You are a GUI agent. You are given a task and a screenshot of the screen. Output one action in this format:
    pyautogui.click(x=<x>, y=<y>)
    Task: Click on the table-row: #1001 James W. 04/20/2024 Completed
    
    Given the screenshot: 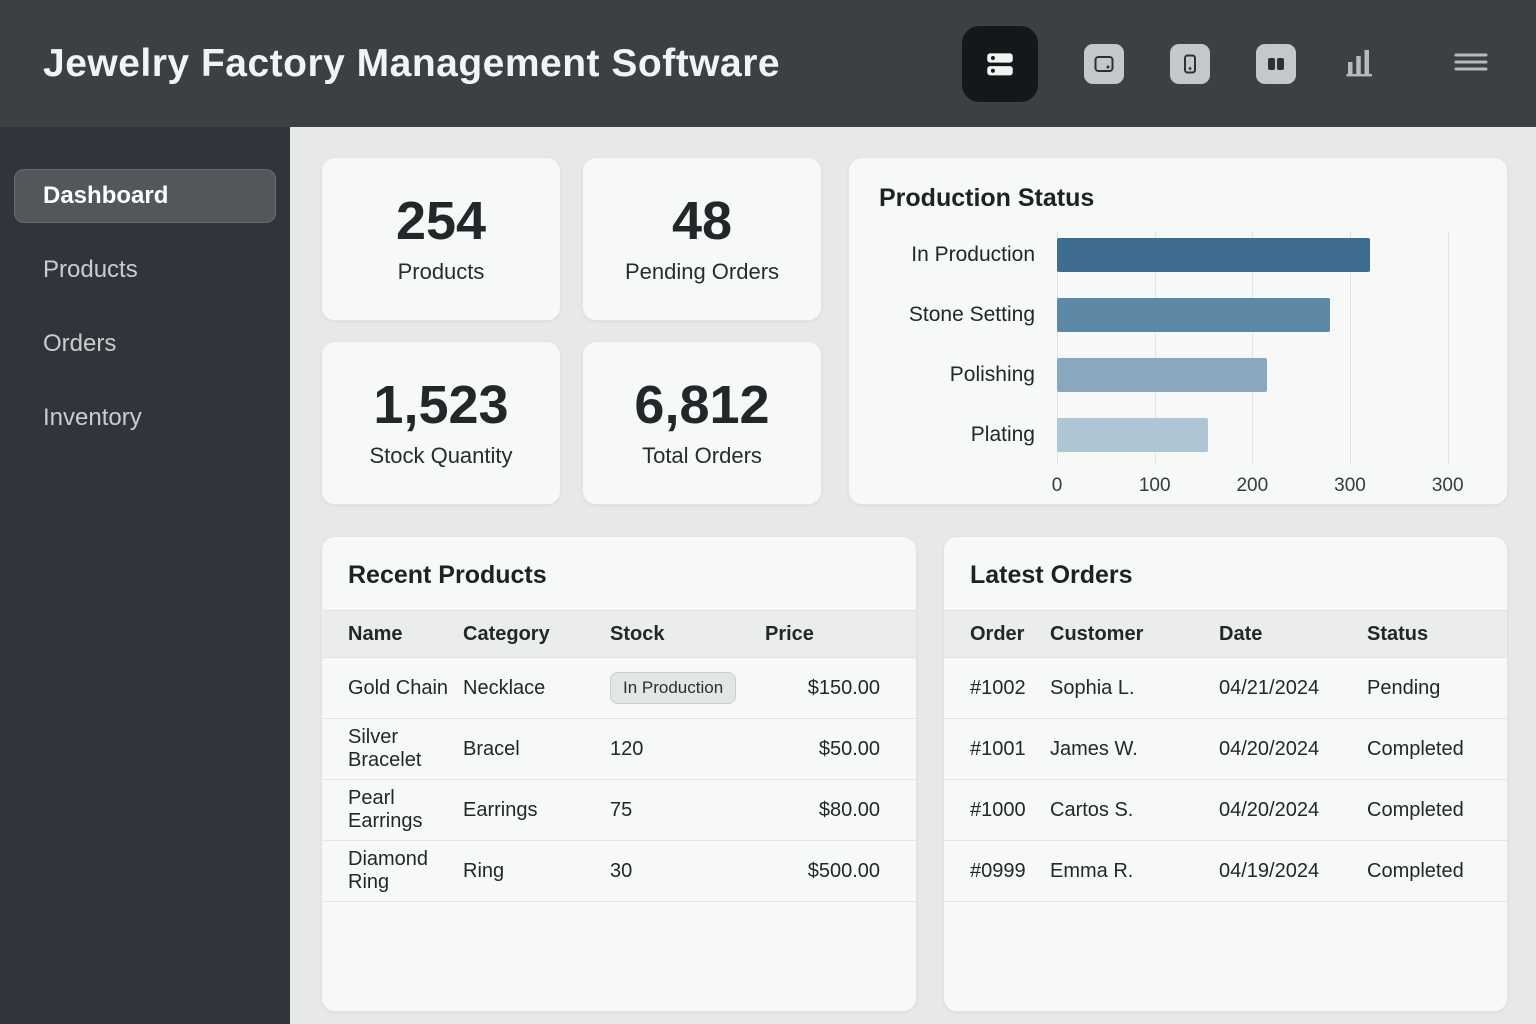 What is the action you would take?
    pyautogui.click(x=1225, y=749)
    